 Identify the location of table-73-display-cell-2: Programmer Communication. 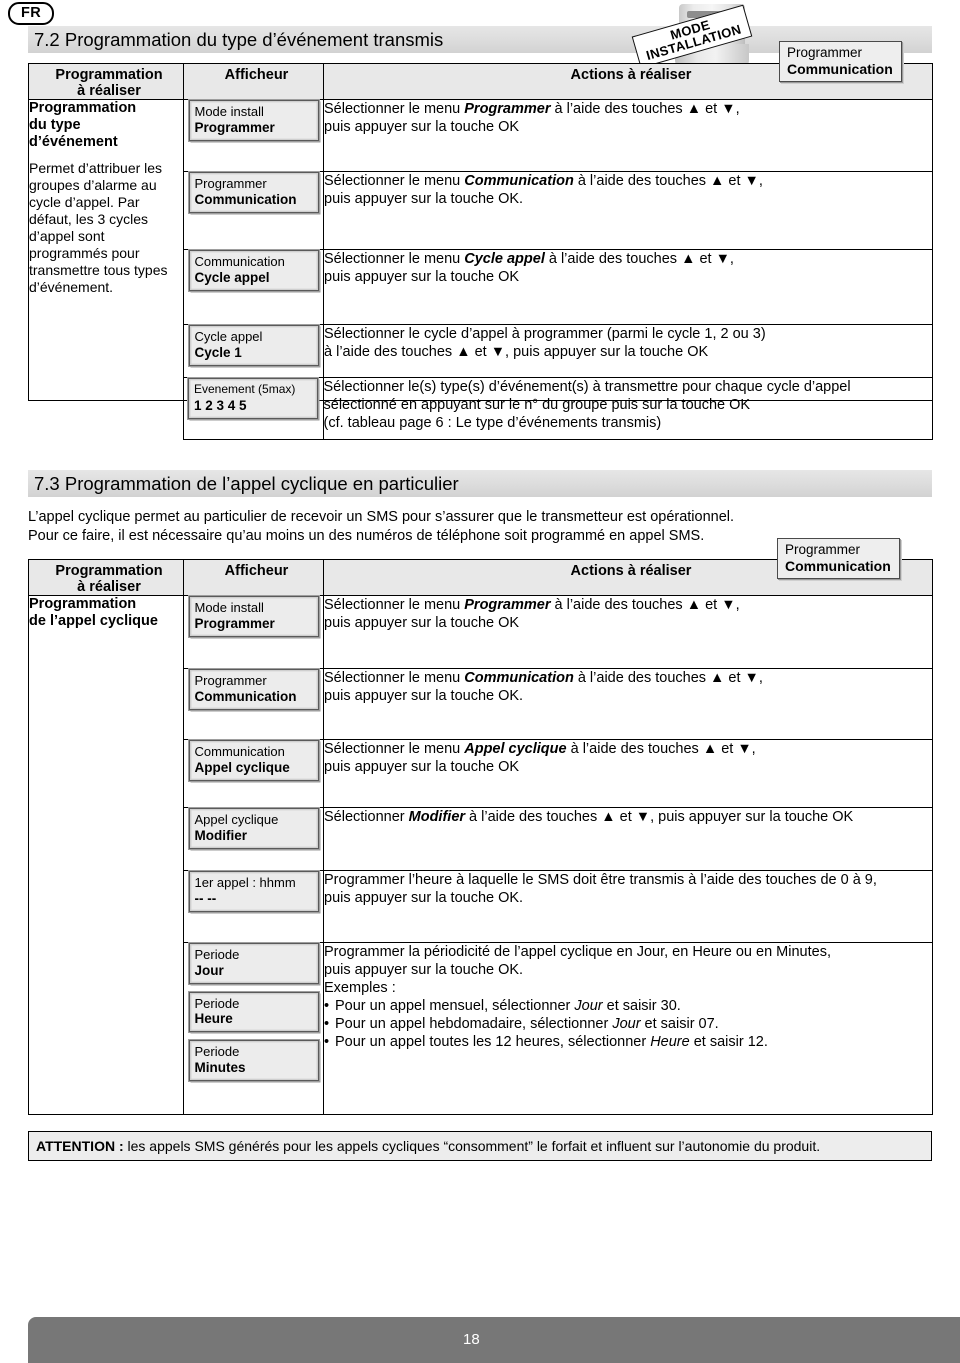
(253, 704).